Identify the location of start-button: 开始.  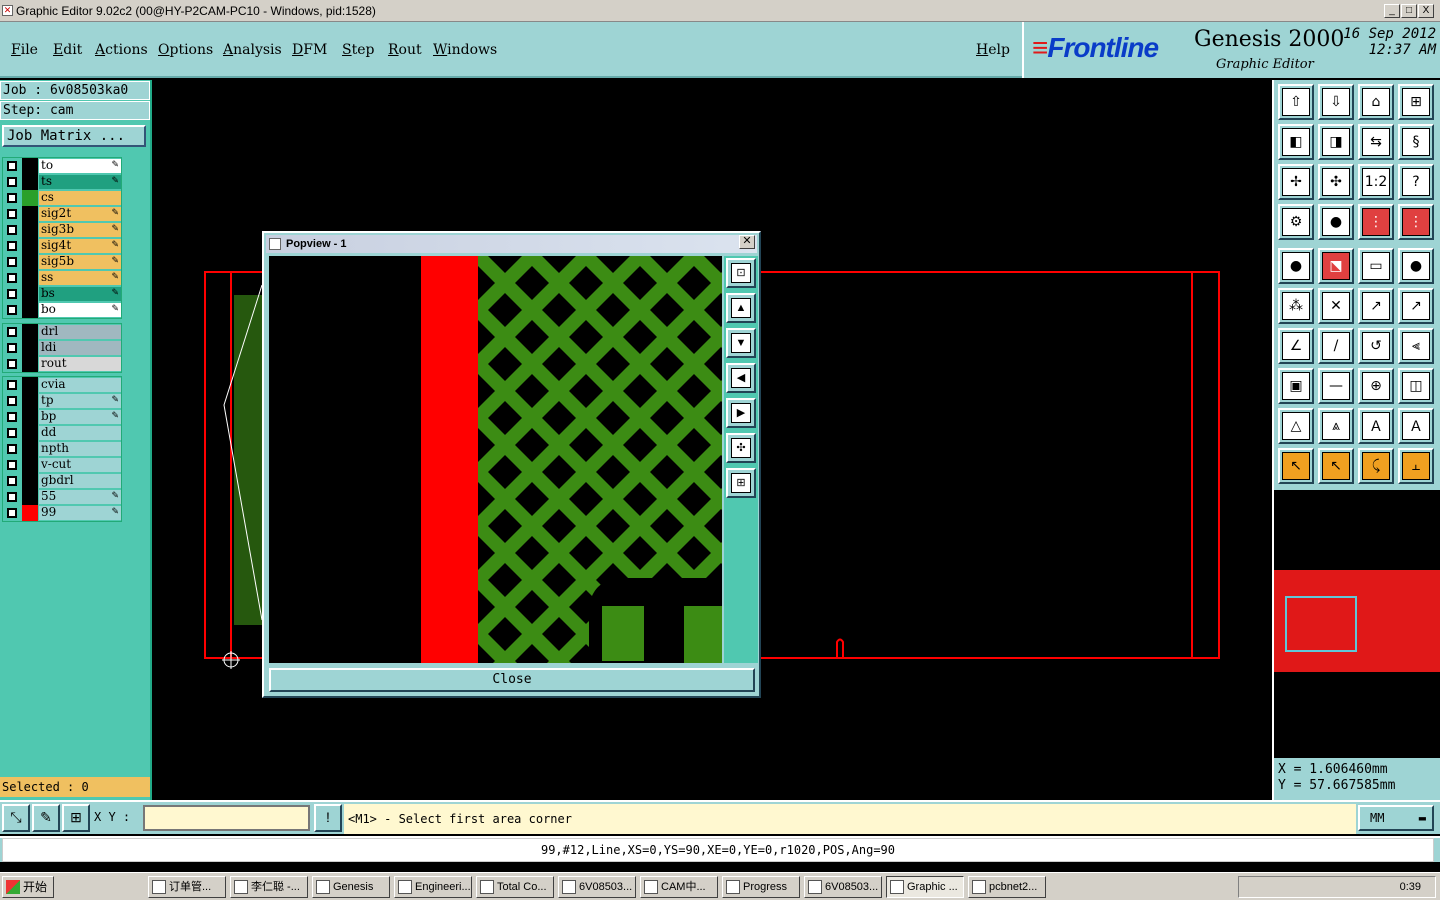
(28, 887).